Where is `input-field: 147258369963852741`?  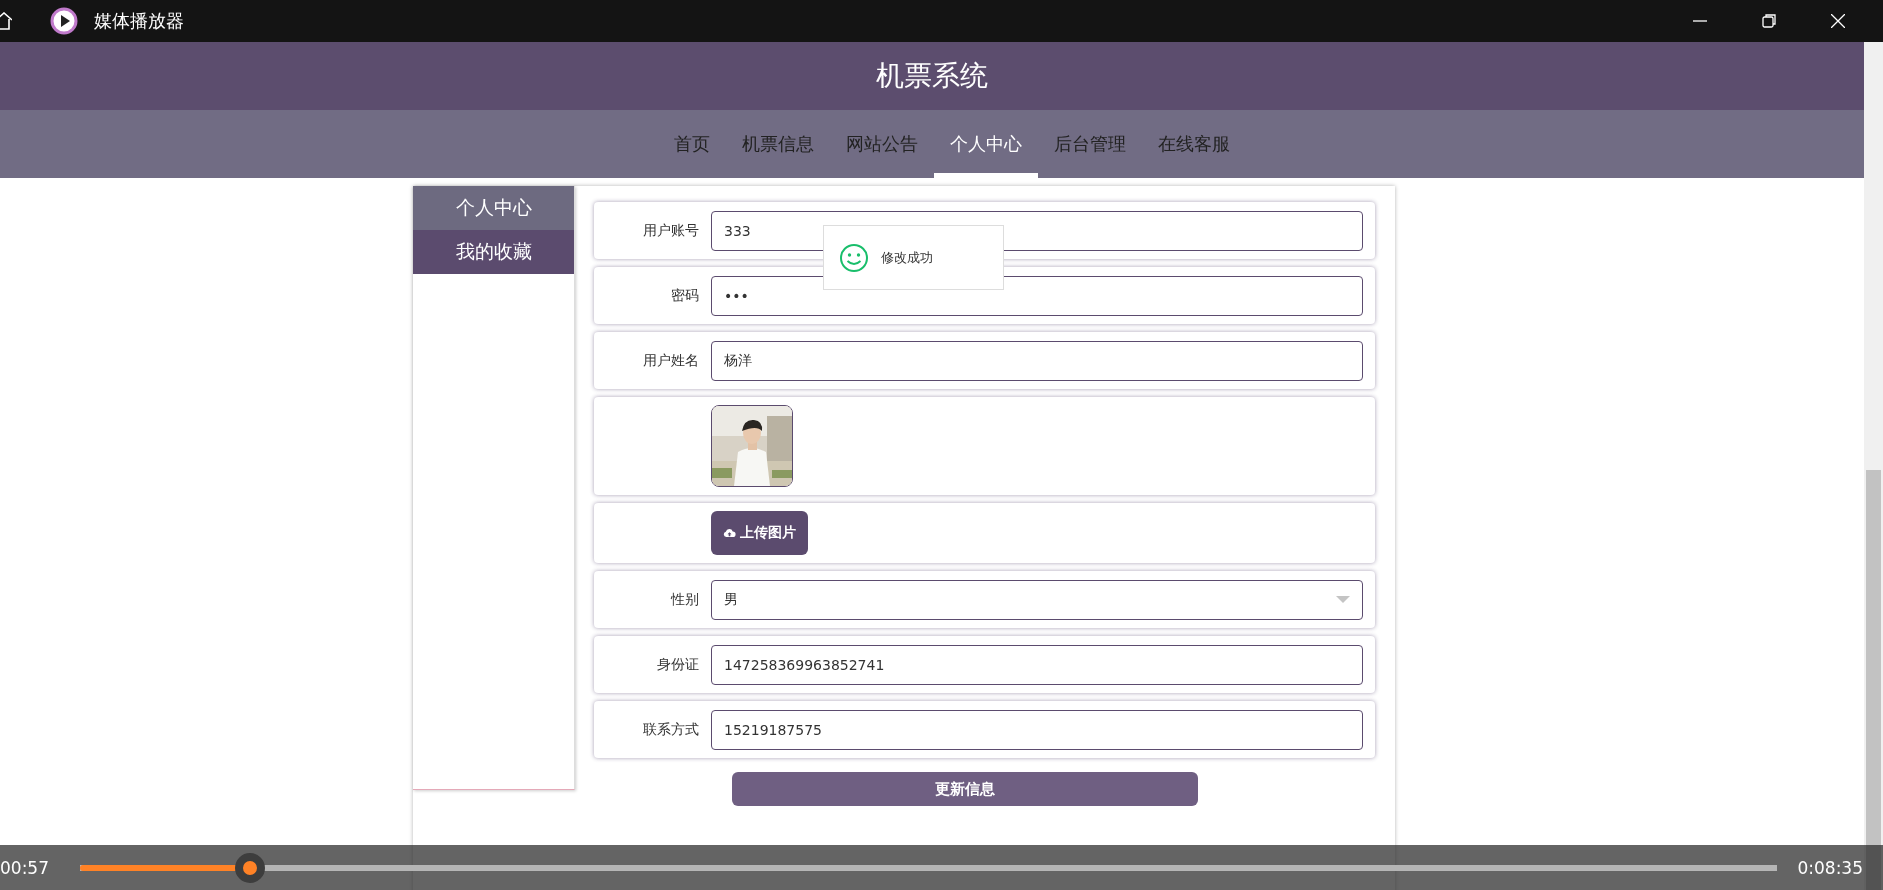 input-field: 147258369963852741 is located at coordinates (1037, 664).